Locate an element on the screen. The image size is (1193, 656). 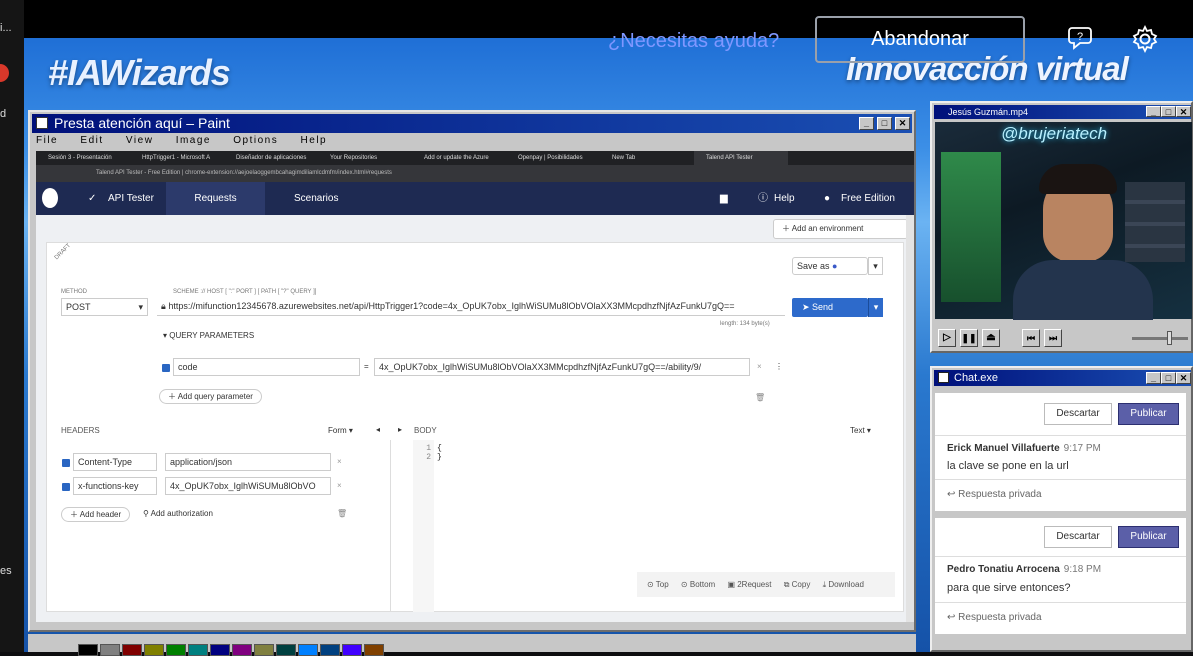
collapse-left-icon: ◂ is located at coordinates (378, 429).